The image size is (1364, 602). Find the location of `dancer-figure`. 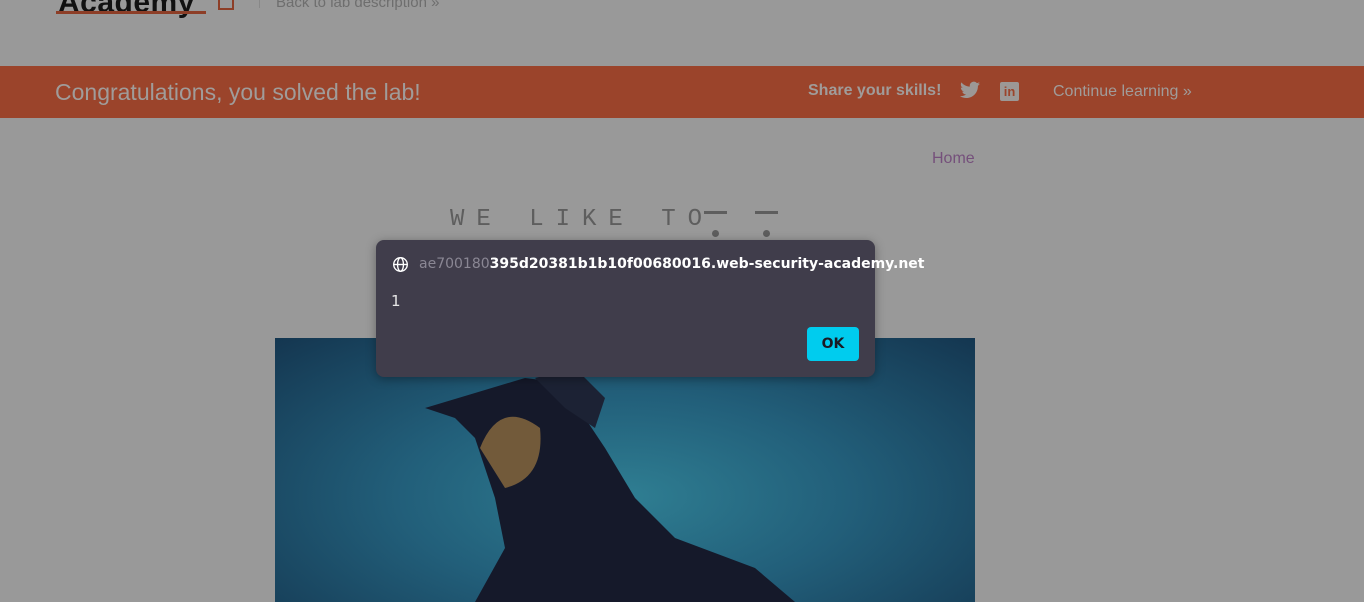

dancer-figure is located at coordinates (610, 485).